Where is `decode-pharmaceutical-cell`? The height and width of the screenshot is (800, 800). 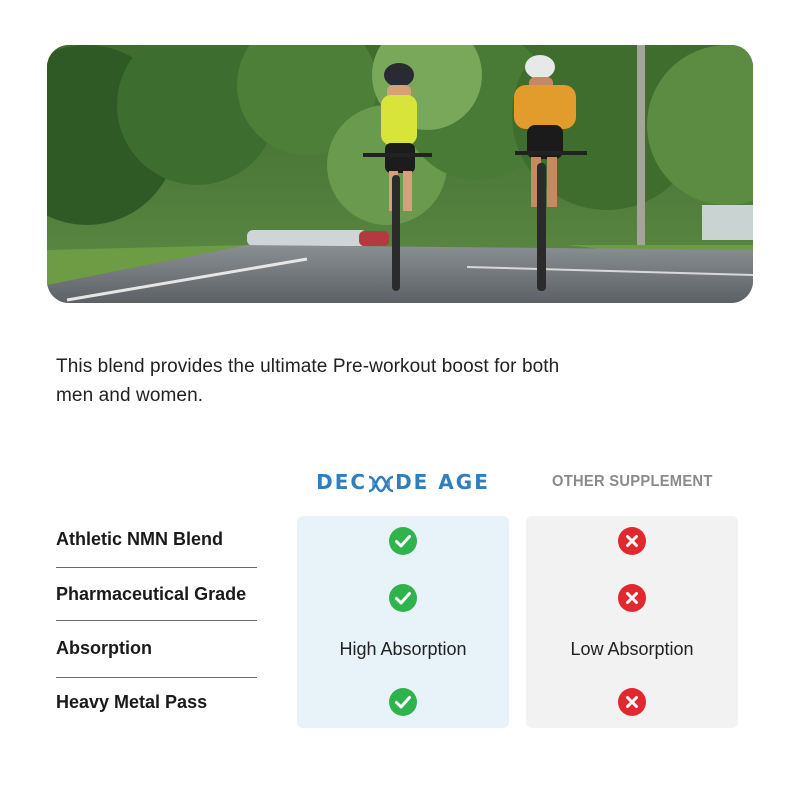 decode-pharmaceutical-cell is located at coordinates (403, 598).